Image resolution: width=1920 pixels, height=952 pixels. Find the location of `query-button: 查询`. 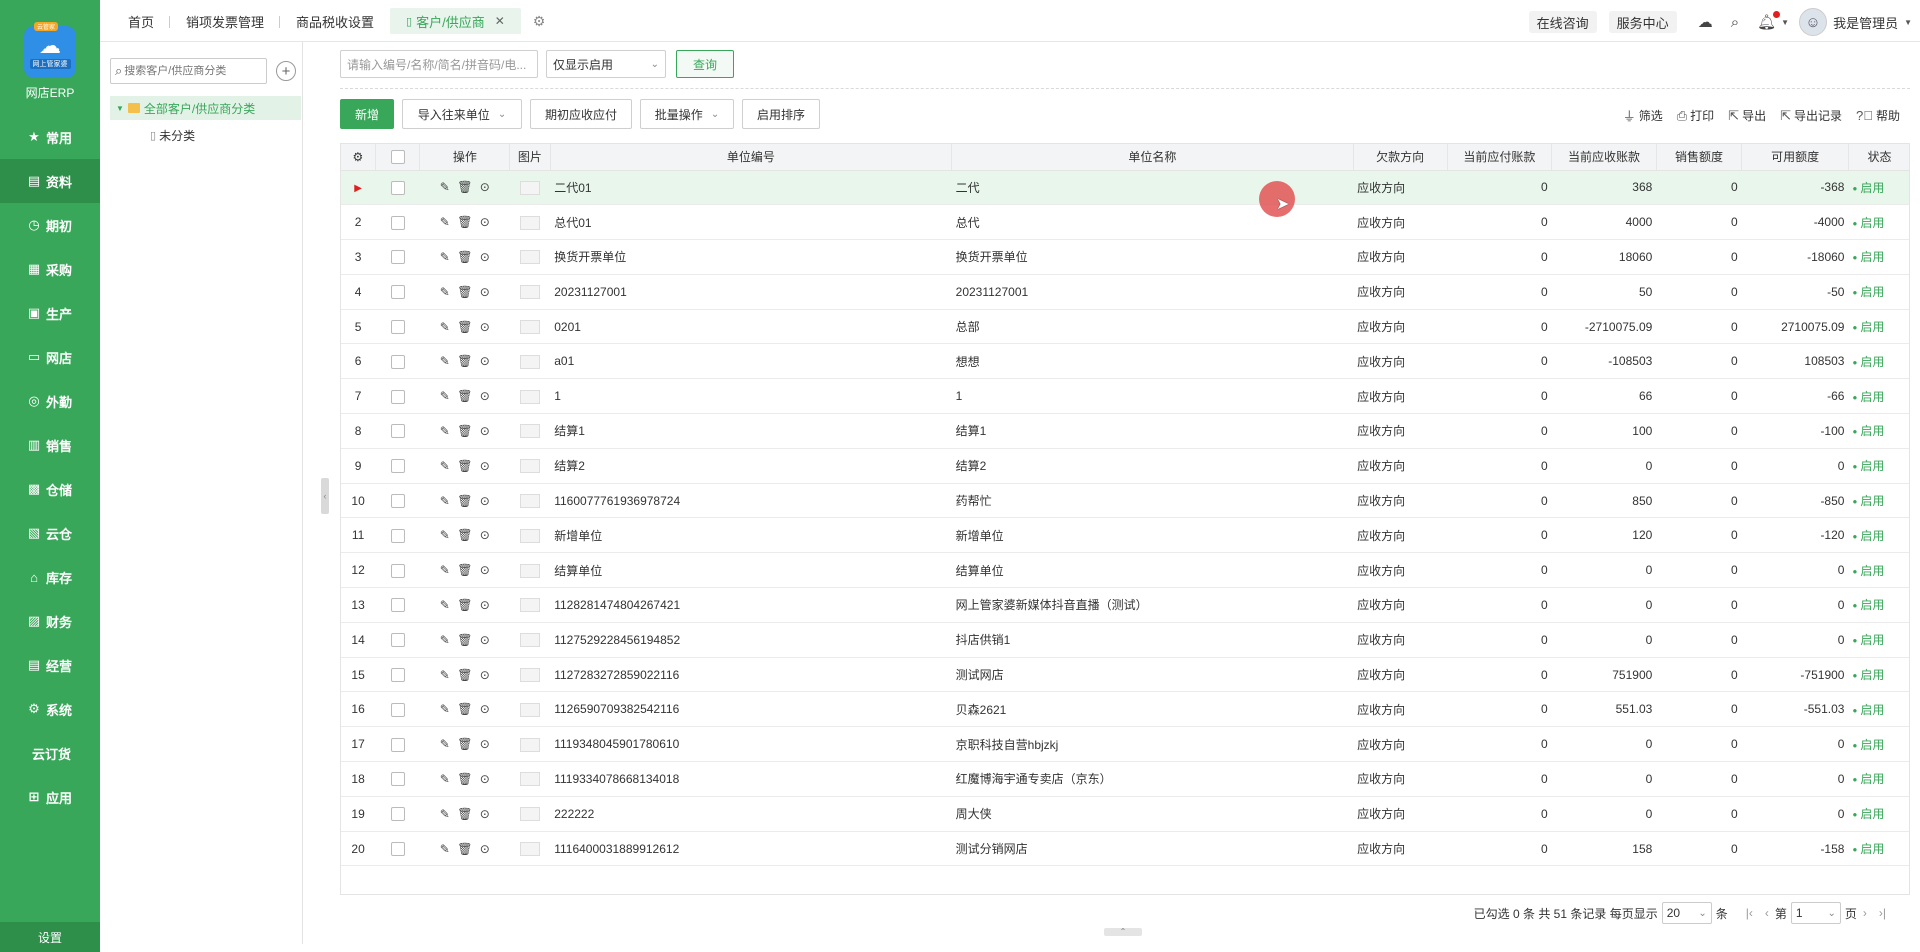

query-button: 查询 is located at coordinates (705, 64).